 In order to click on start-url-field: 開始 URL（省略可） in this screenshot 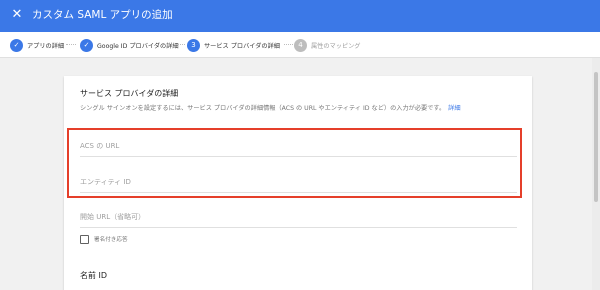, I will do `click(298, 217)`.